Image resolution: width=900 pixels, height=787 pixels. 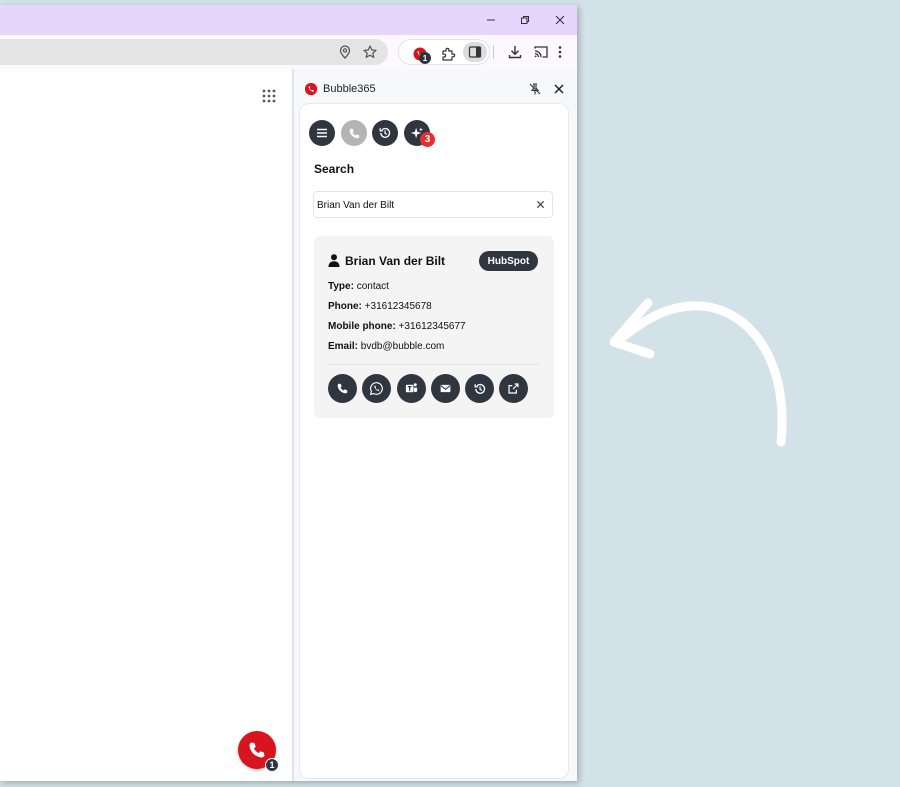 I want to click on location-icon, so click(x=345, y=52).